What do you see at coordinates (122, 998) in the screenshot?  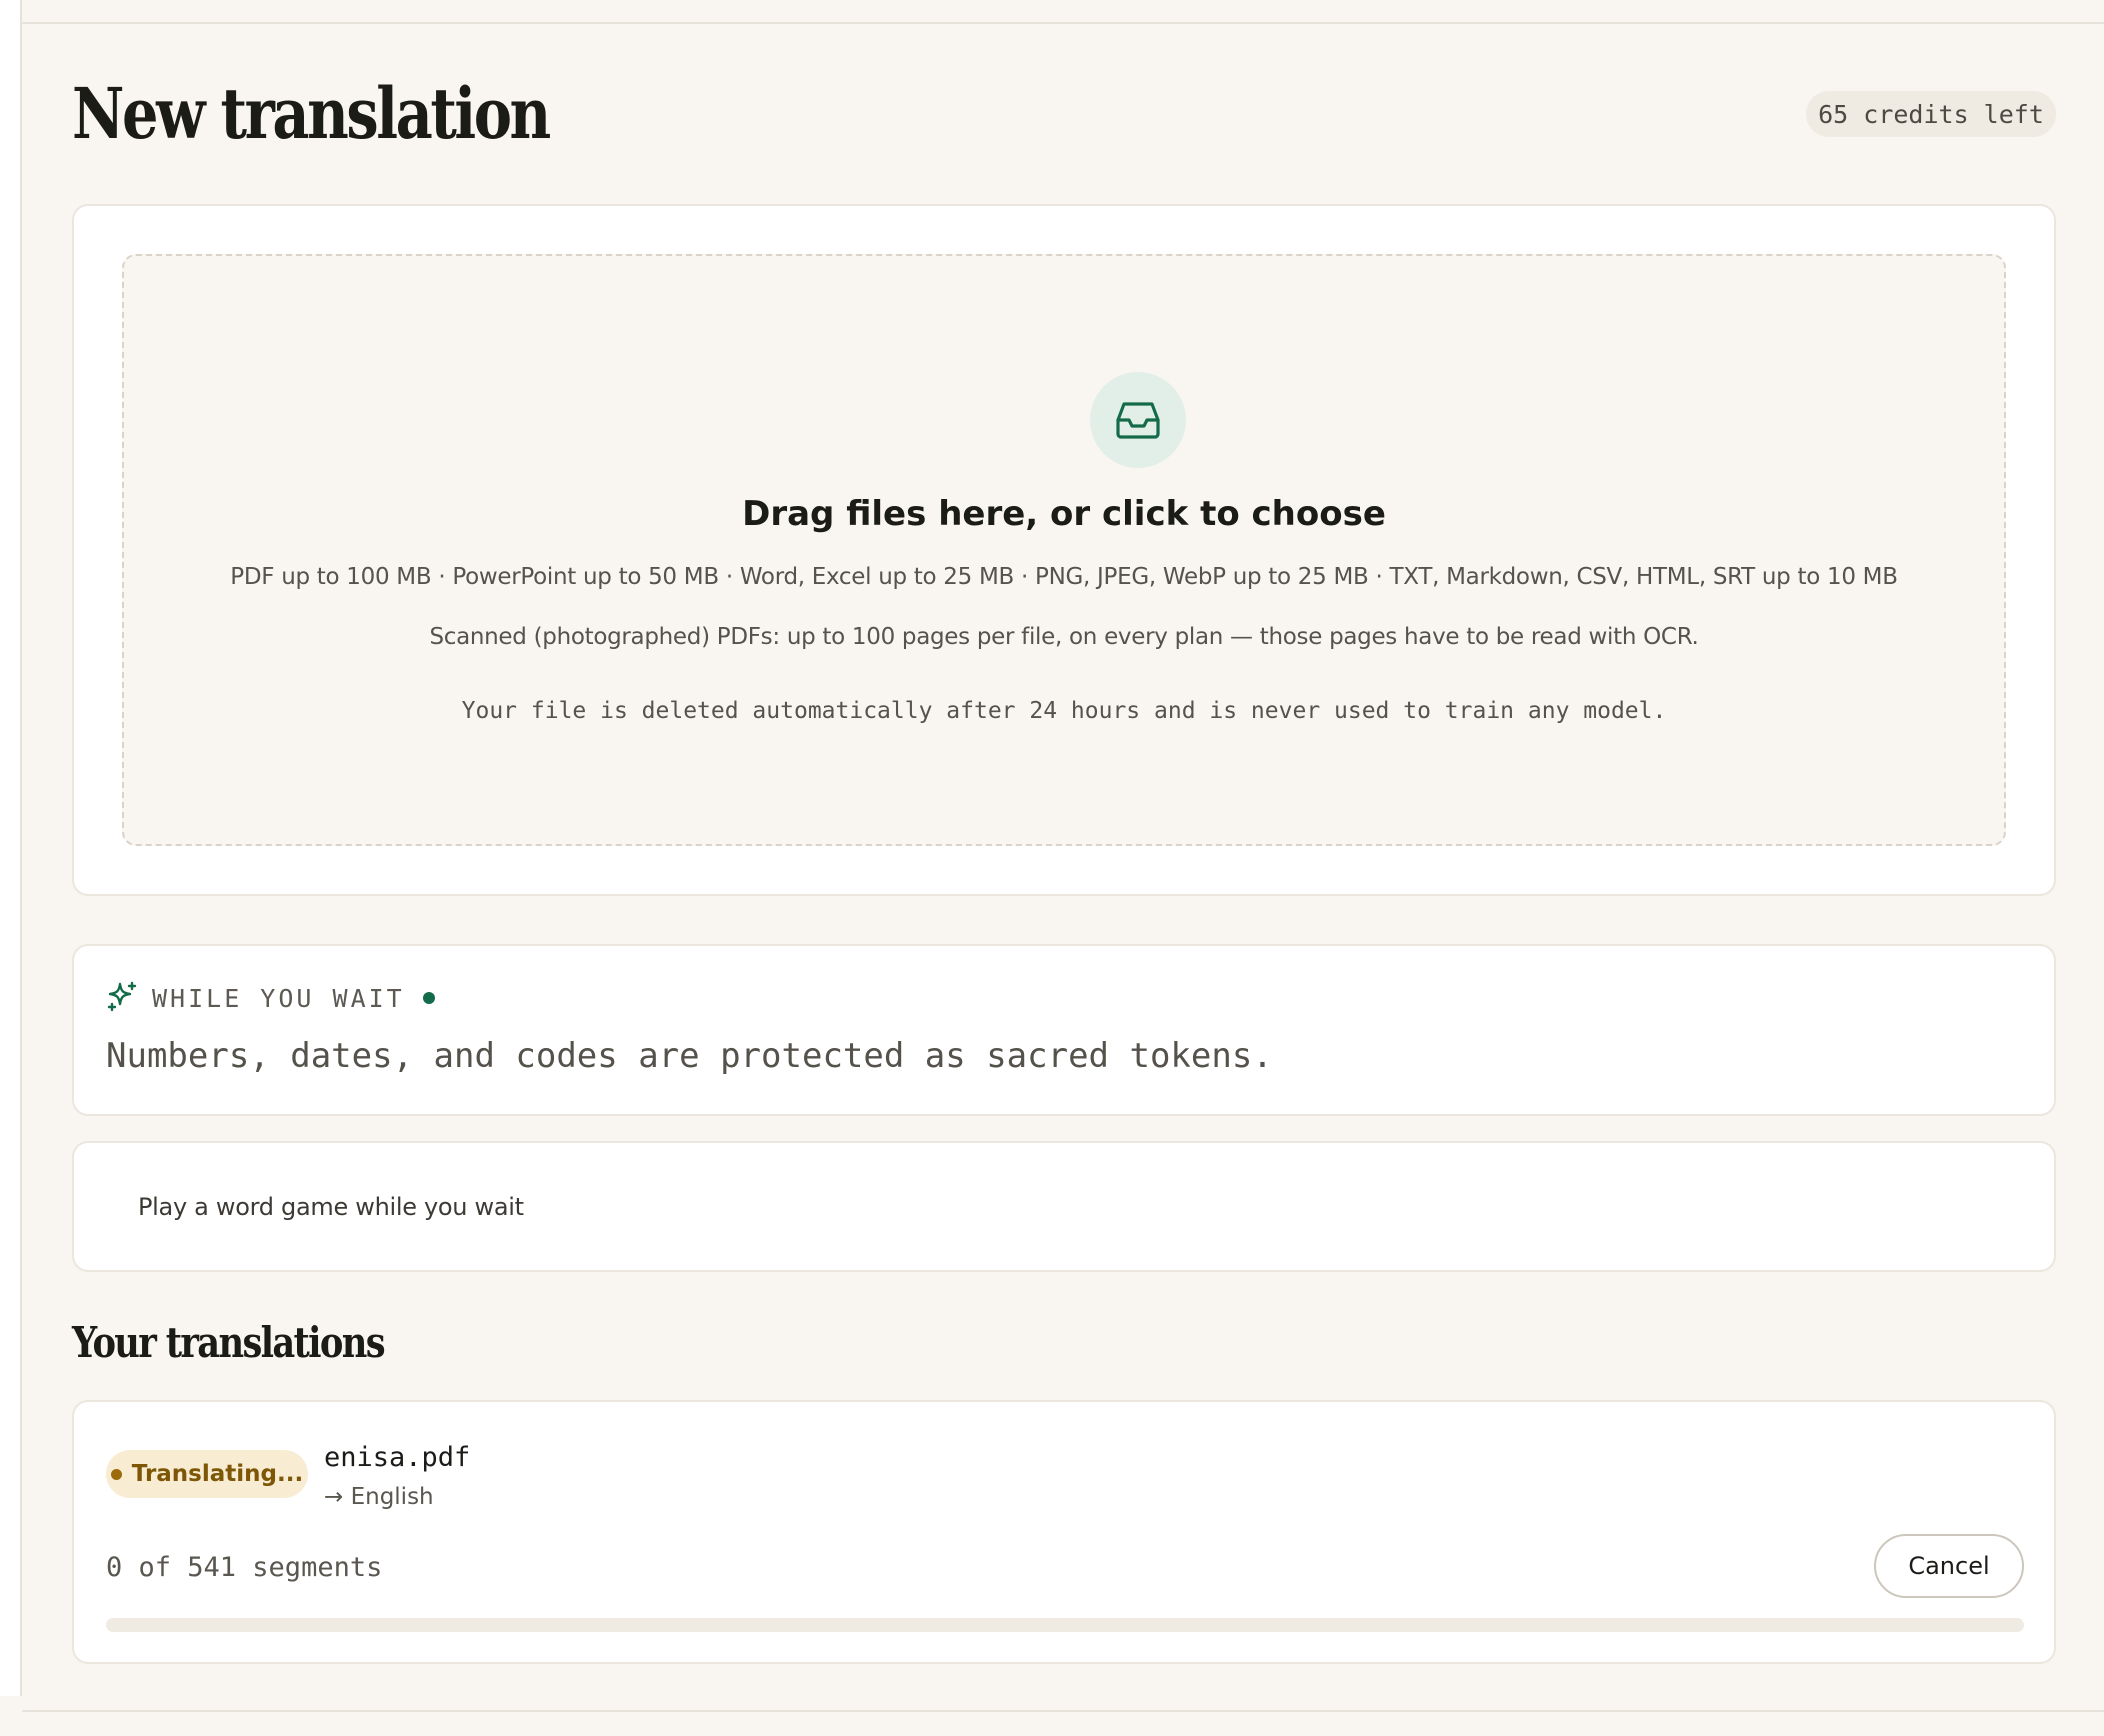 I see `sparkle-icon` at bounding box center [122, 998].